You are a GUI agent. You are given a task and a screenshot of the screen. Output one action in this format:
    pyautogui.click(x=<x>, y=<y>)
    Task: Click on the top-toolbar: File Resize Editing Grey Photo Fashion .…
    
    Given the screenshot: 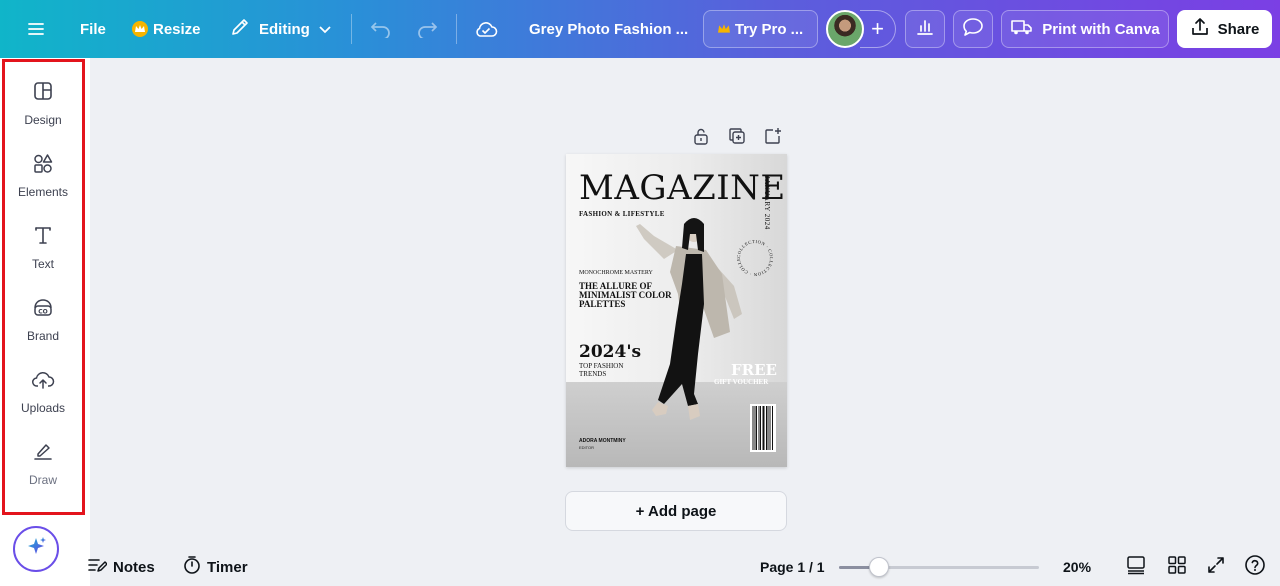 What is the action you would take?
    pyautogui.click(x=640, y=29)
    